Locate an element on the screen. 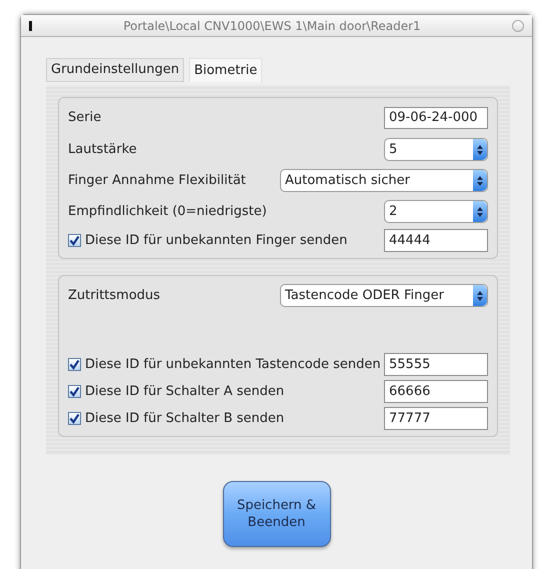 The width and height of the screenshot is (540, 569). text-field: 55555 is located at coordinates (436, 364).